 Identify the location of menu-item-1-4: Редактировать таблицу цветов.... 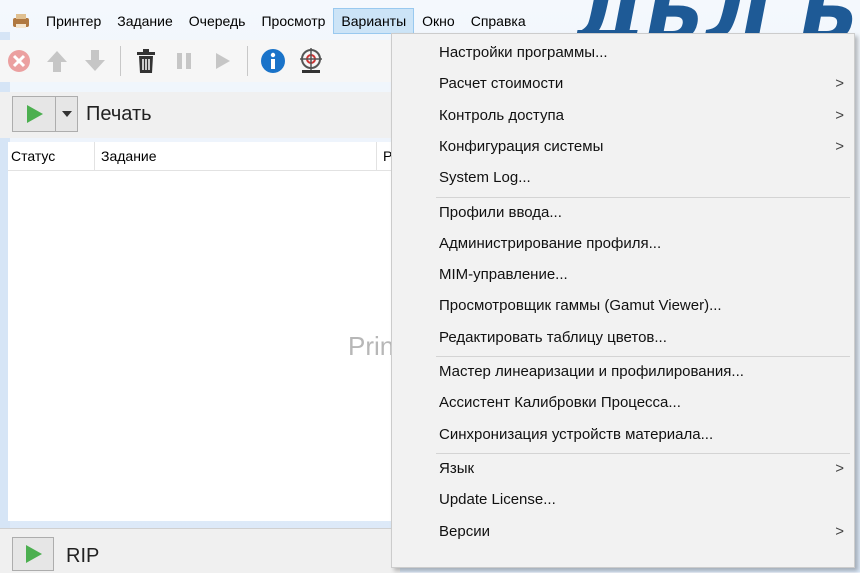
(623, 338).